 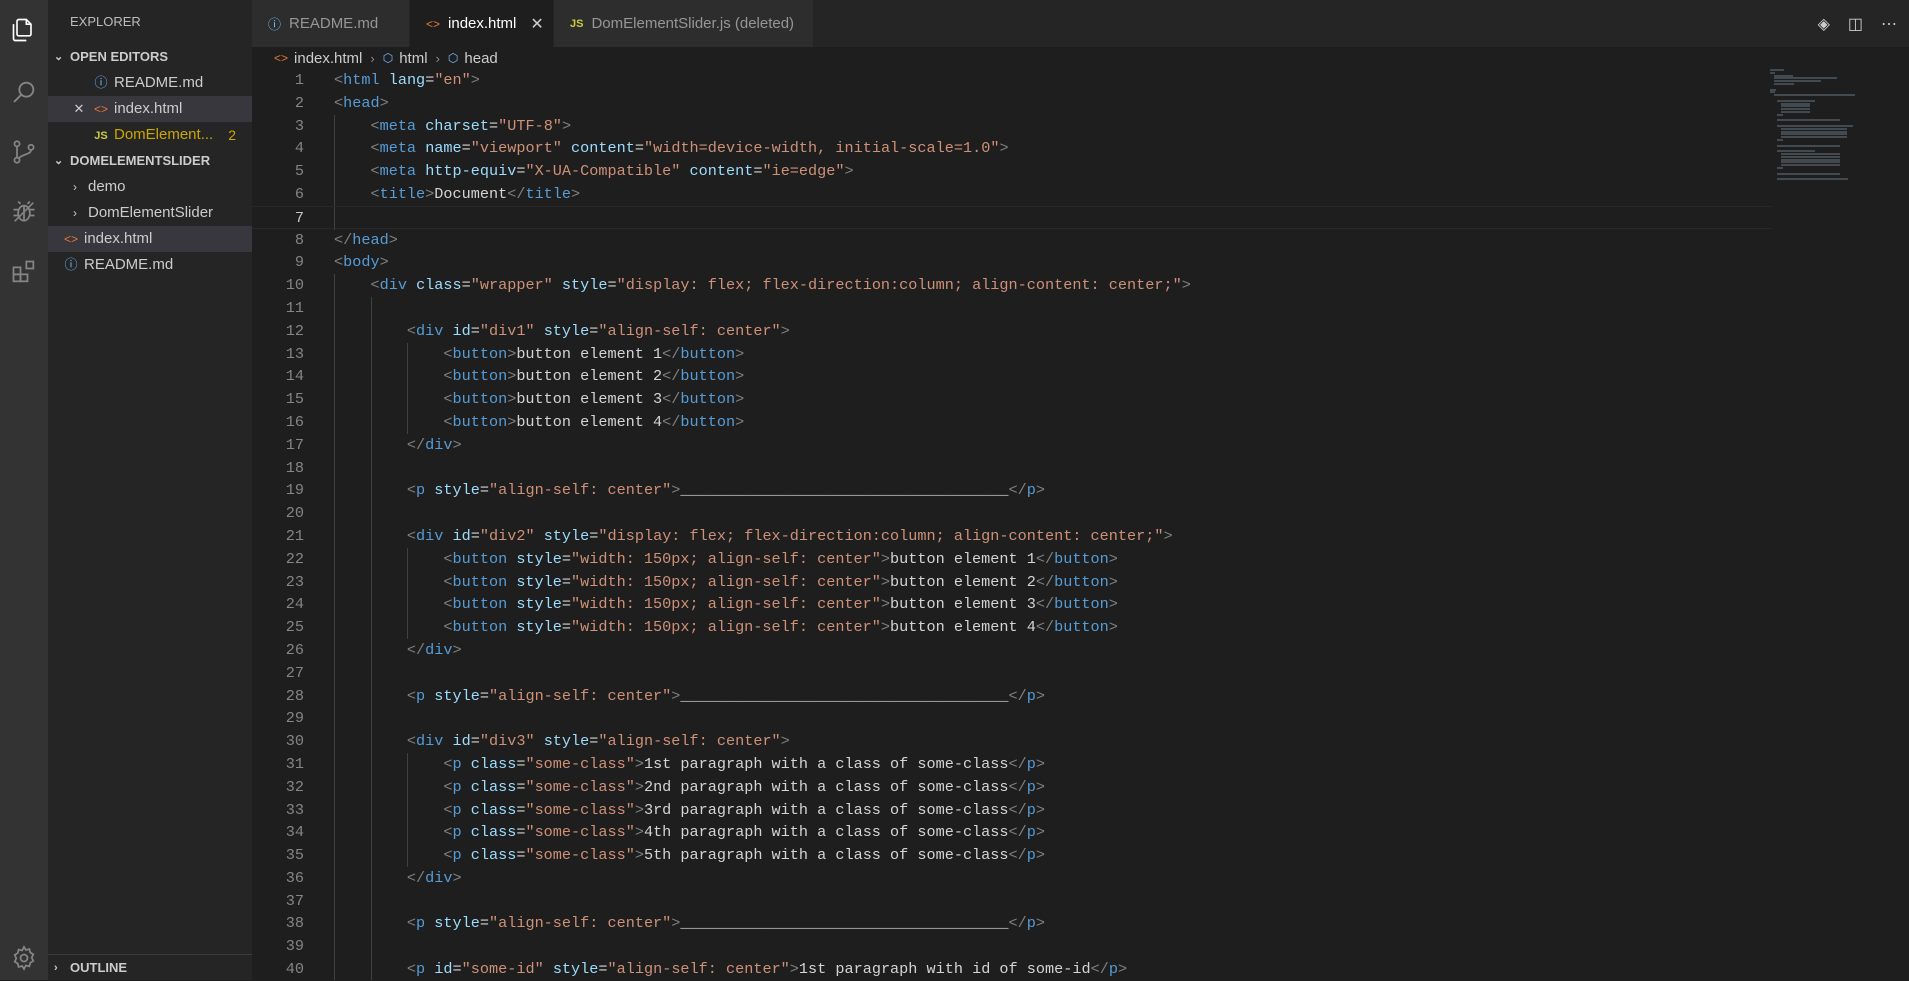 What do you see at coordinates (334, 513) in the screenshot?
I see `indent-guide` at bounding box center [334, 513].